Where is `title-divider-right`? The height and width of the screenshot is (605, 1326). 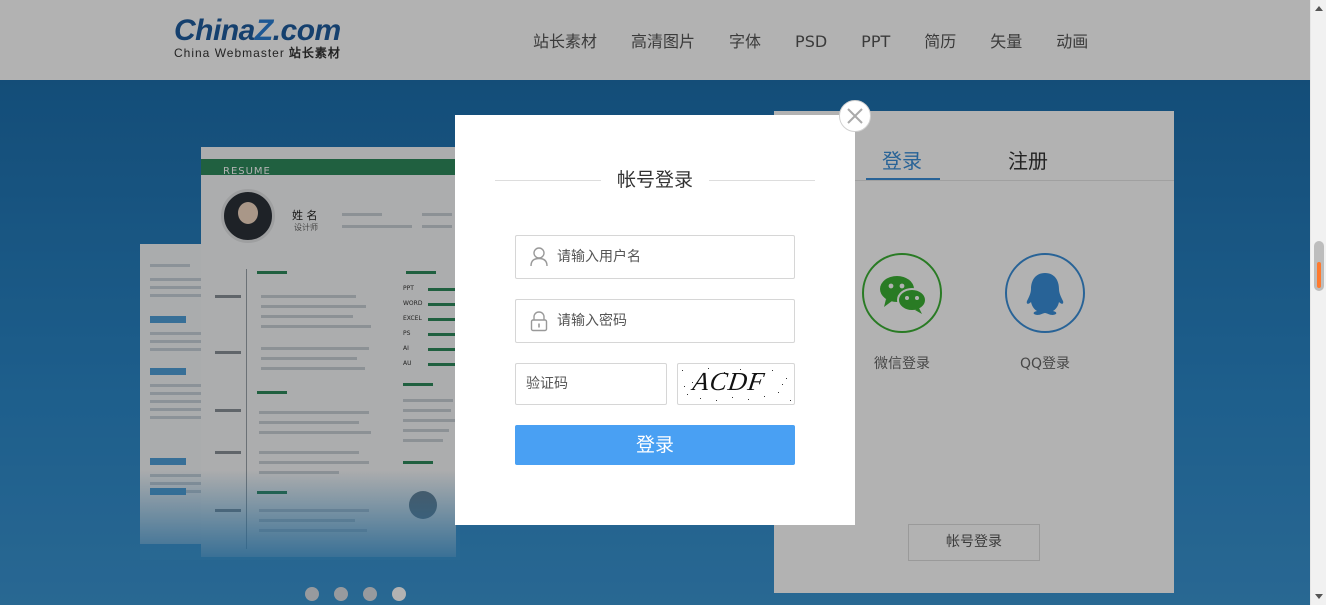 title-divider-right is located at coordinates (762, 180).